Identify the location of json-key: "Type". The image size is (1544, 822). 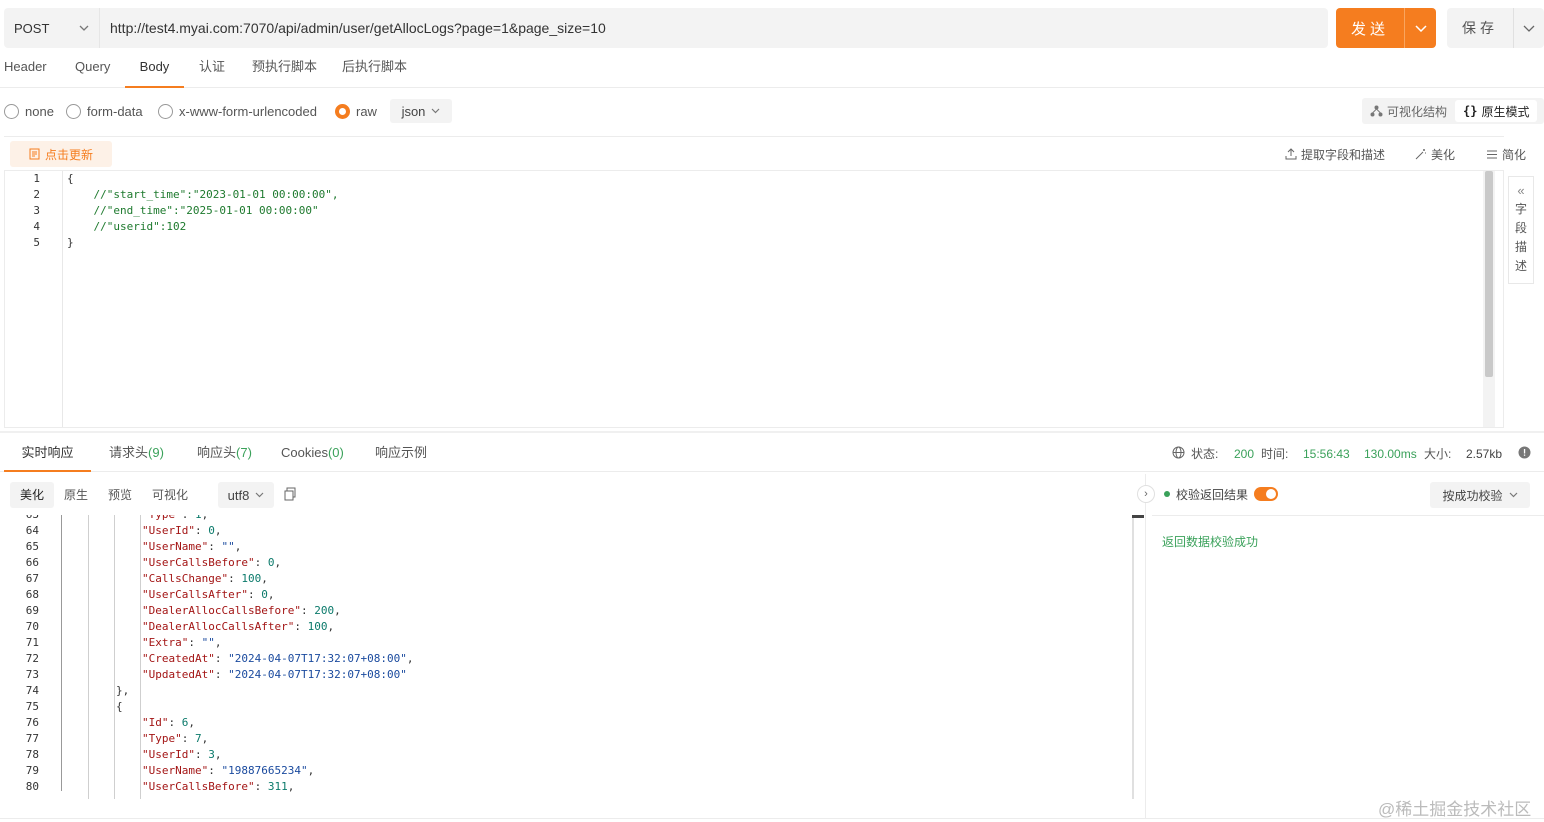
(162, 738).